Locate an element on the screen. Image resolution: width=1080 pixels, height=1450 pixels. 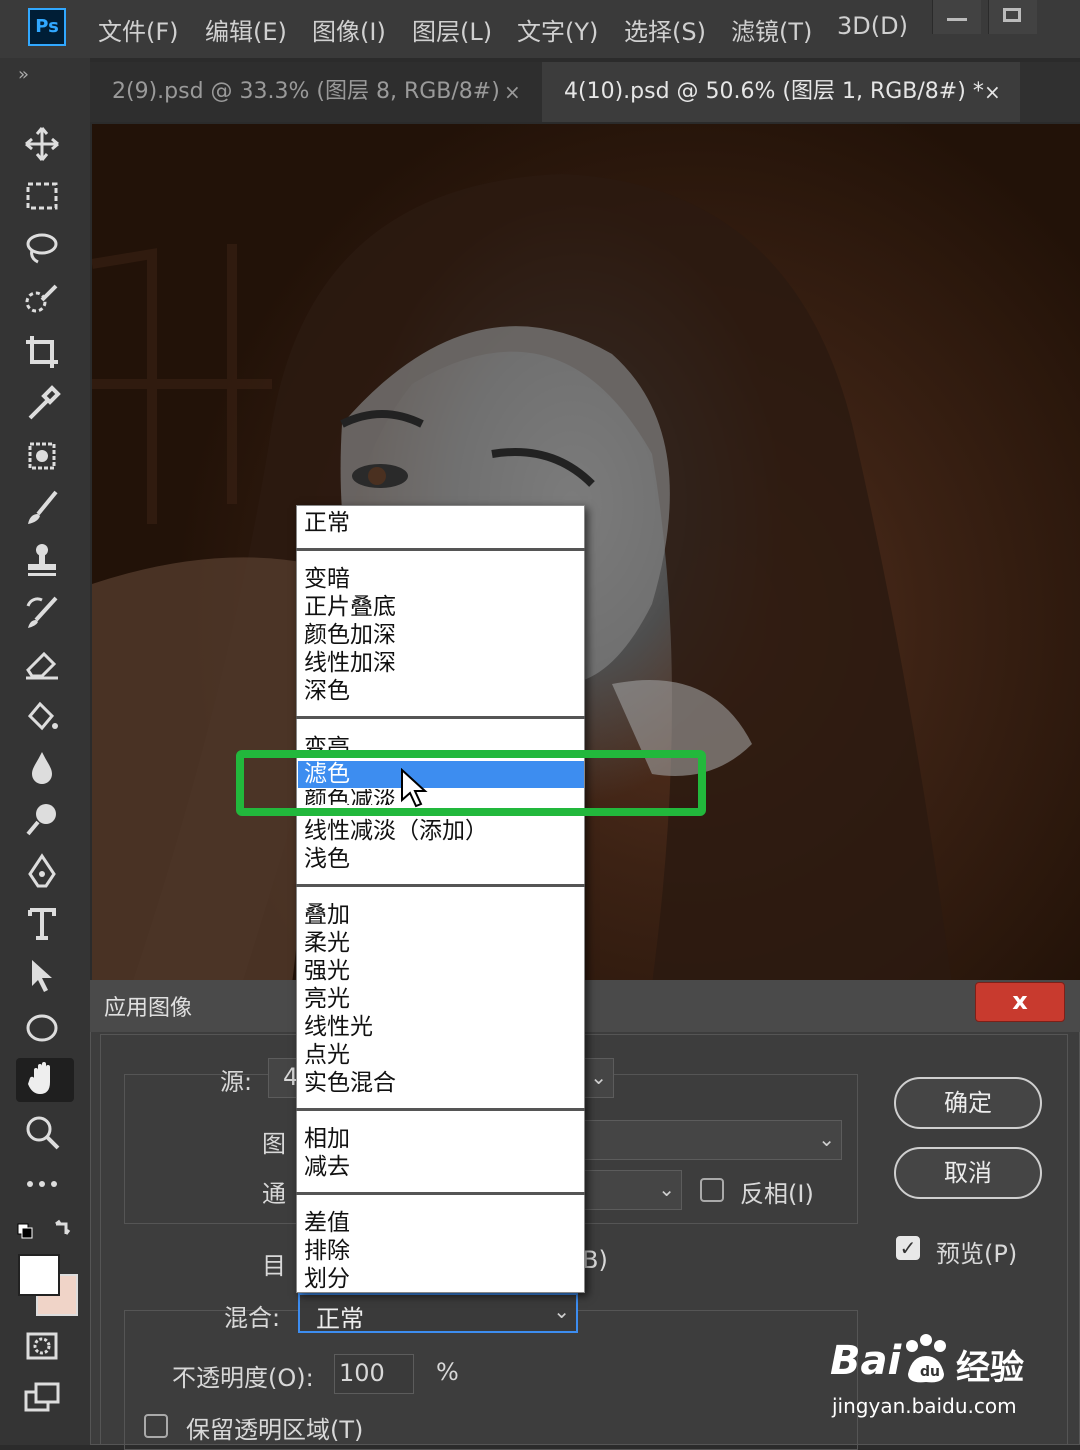
pen-icon is located at coordinates (42, 870).